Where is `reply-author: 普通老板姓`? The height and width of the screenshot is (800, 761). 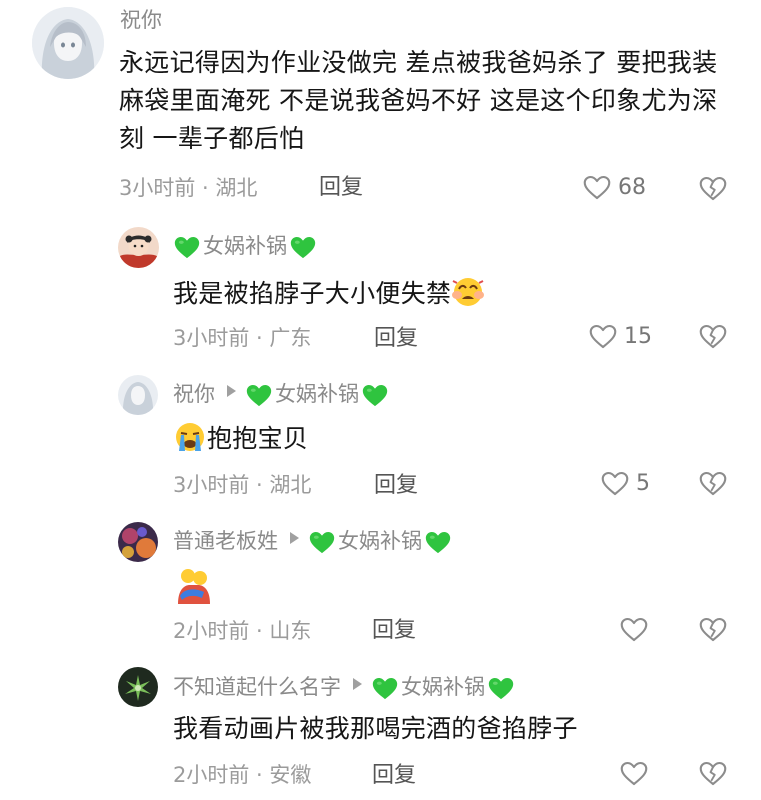 reply-author: 普通老板姓 is located at coordinates (225, 541).